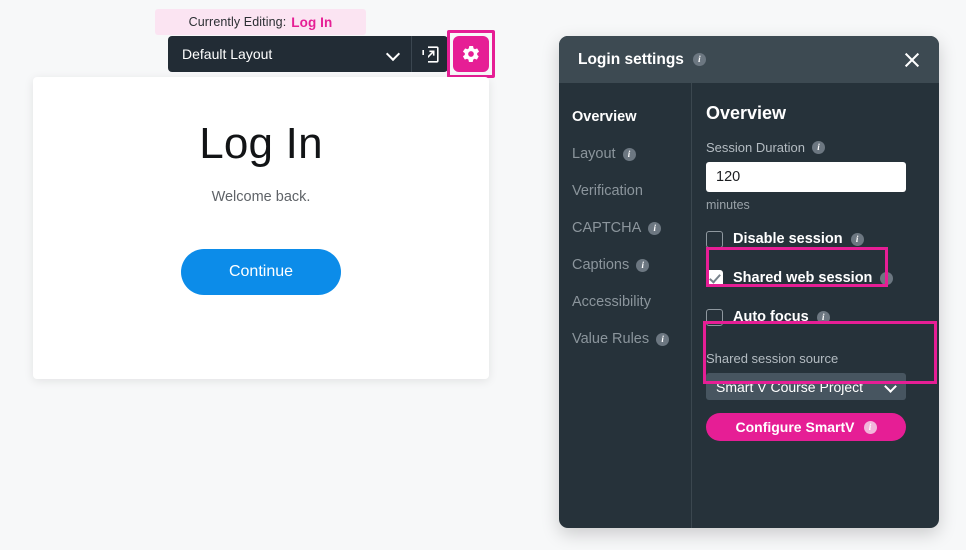 This screenshot has height=550, width=966. What do you see at coordinates (714, 317) in the screenshot?
I see `auto-focus-checkbox` at bounding box center [714, 317].